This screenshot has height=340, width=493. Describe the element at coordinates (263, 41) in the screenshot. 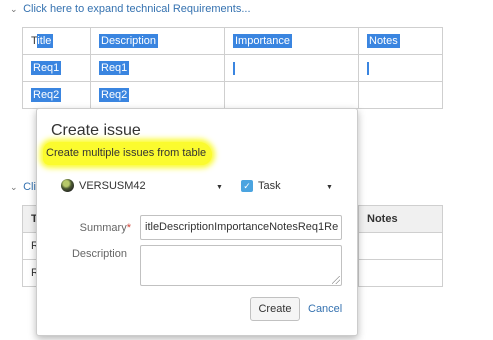

I see `header-importance: Importance` at that location.